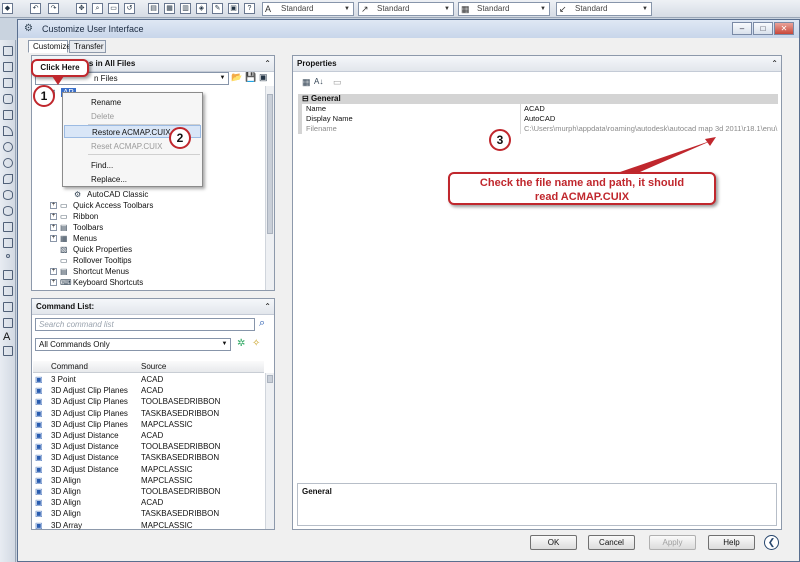 This screenshot has height=562, width=800. I want to click on note-arrow, so click(661, 156).